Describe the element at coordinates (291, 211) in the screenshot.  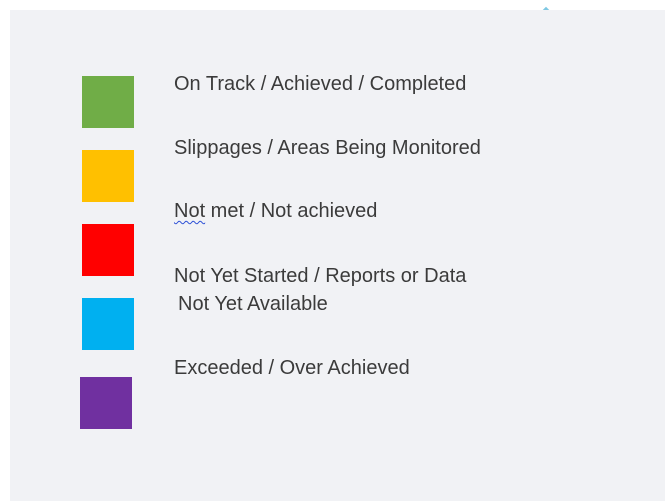
I see `legend-label-not-met-rest: met / Not achieved` at that location.